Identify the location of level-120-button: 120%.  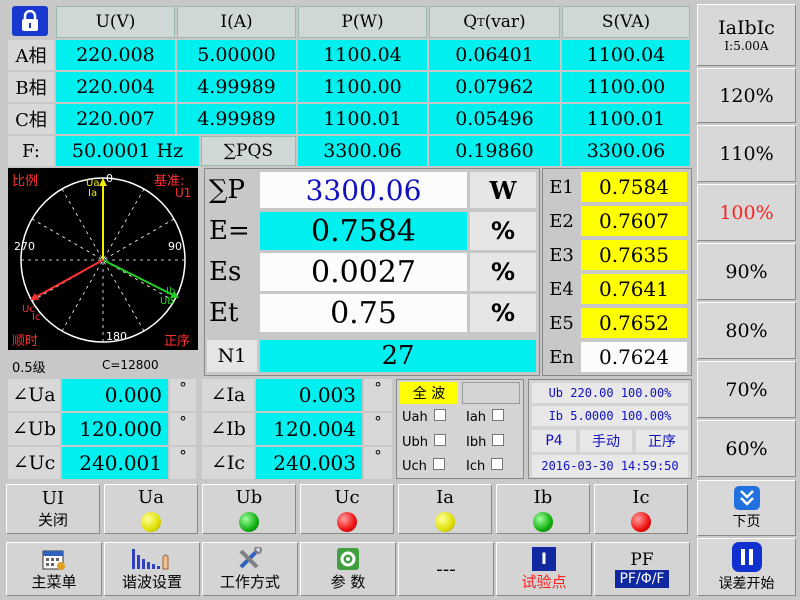
(746, 95).